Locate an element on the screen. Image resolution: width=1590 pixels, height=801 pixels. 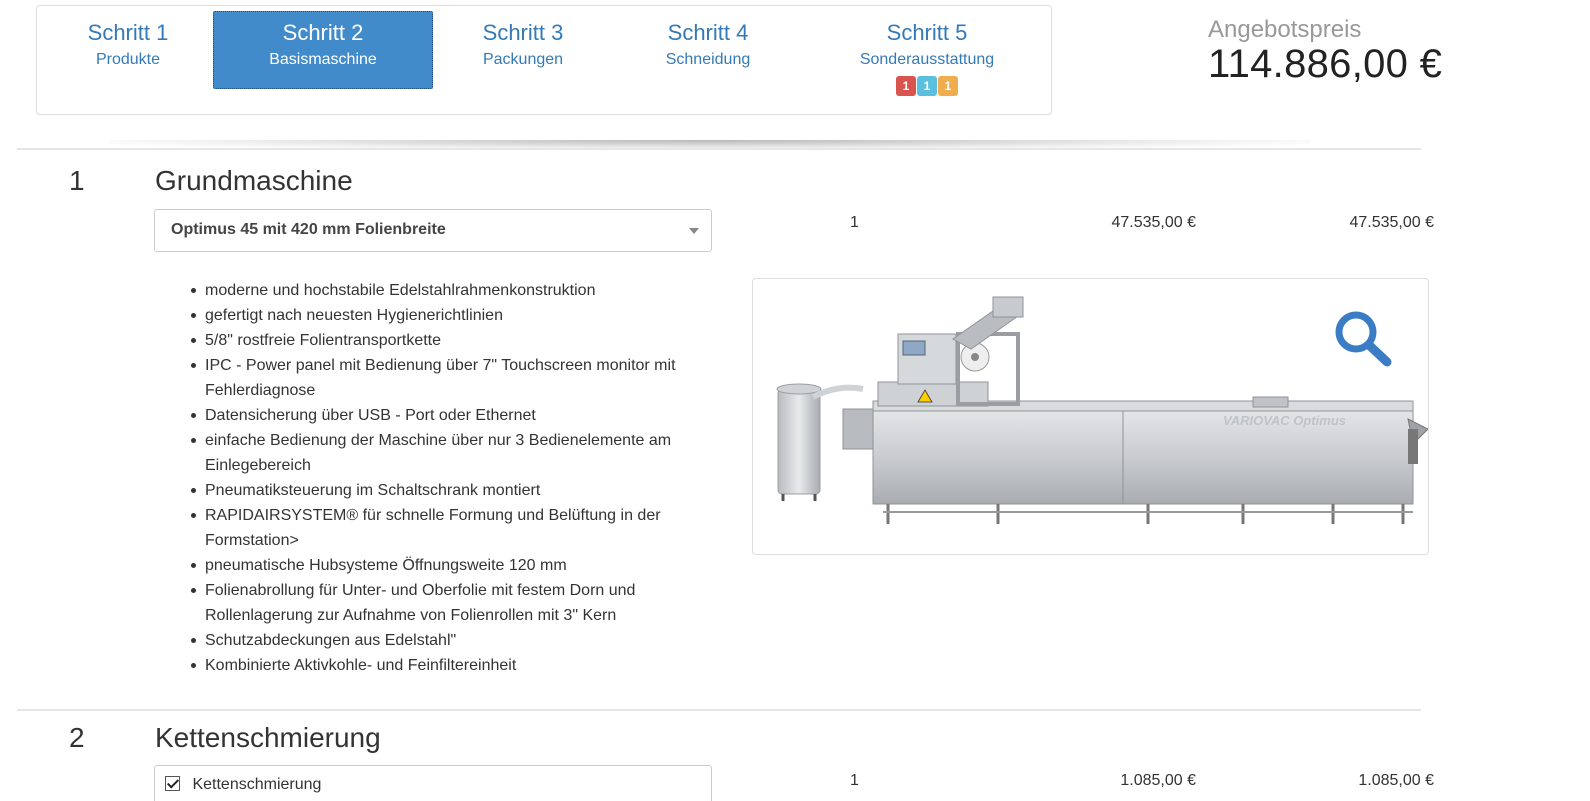
chain-lubrication-label: Kettenschmierung is located at coordinates (257, 784).